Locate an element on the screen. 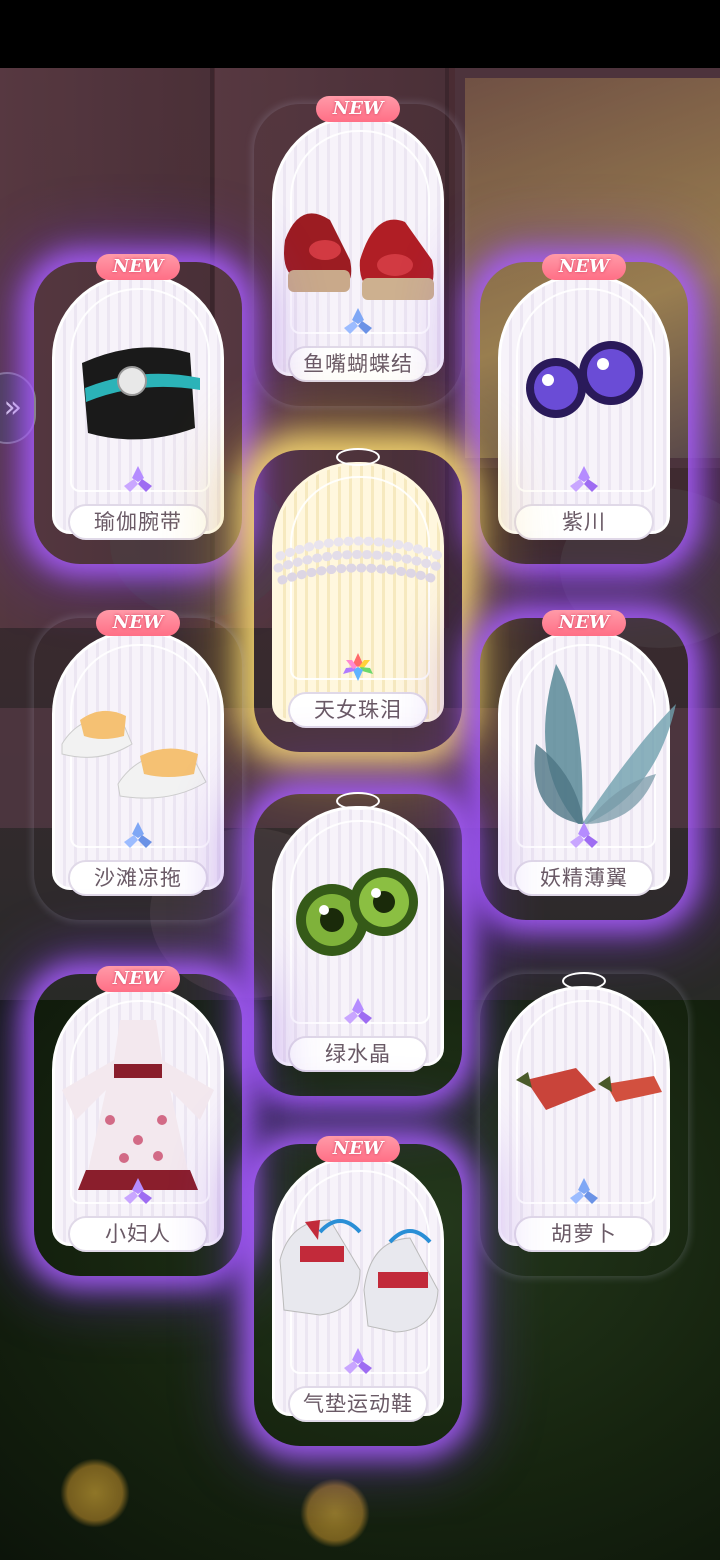  item-card-fairy-wings: NEW 妖精薄翼 is located at coordinates (584, 762).